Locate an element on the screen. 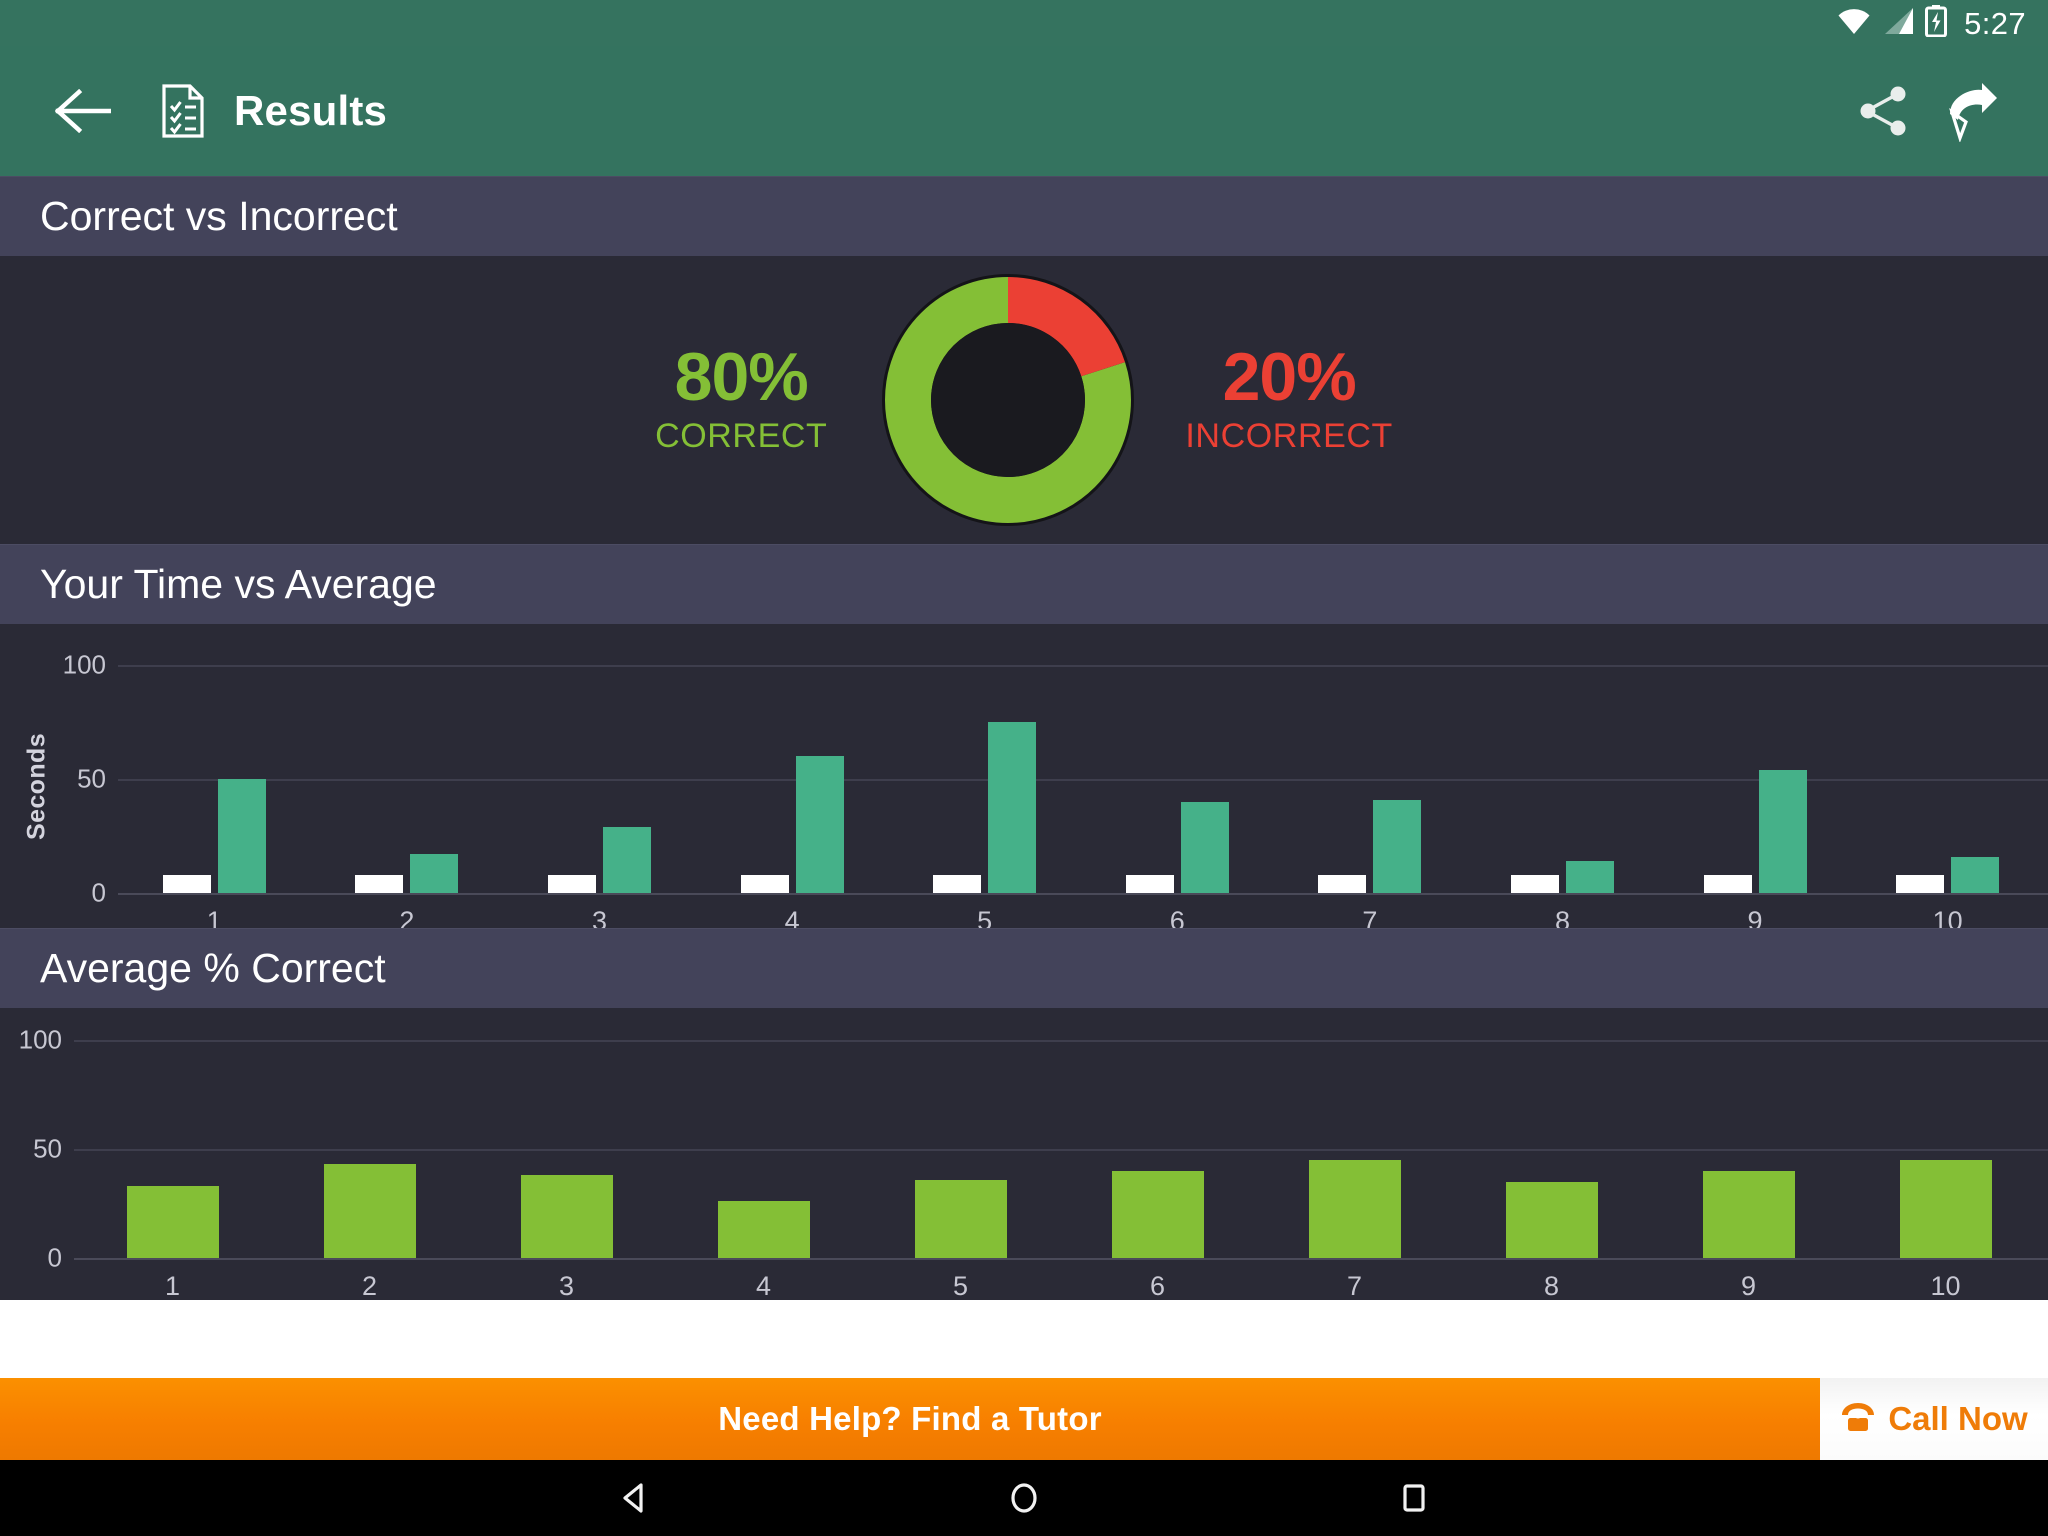 Image resolution: width=2048 pixels, height=1536 pixels. status-time: 5:27 is located at coordinates (1995, 23).